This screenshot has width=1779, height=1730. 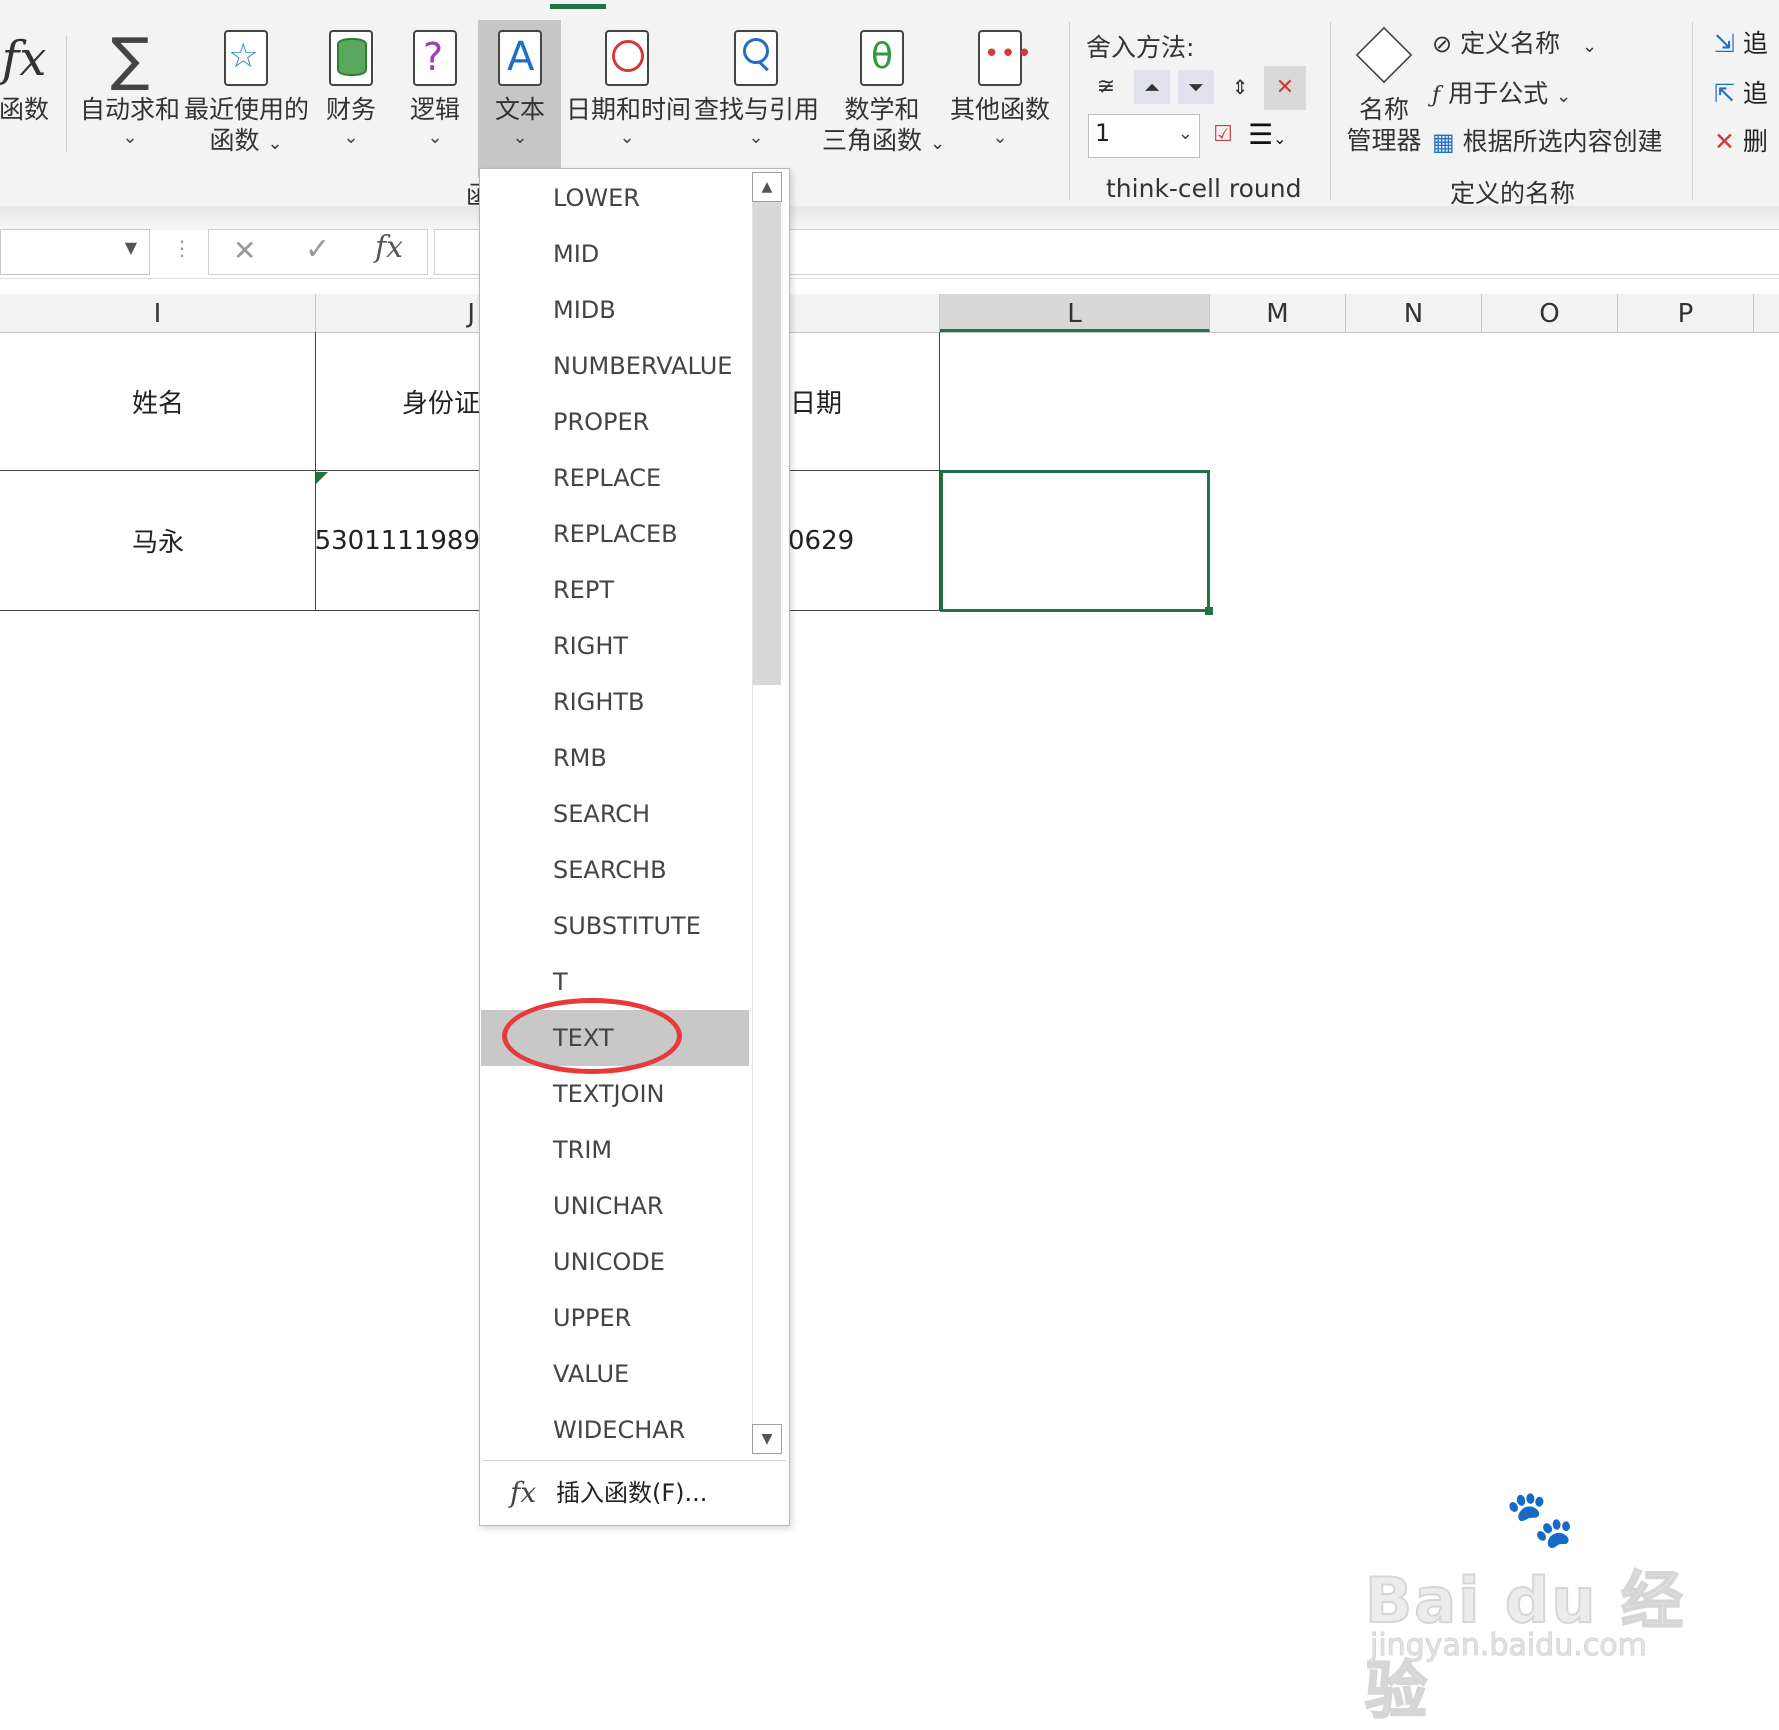 What do you see at coordinates (1204, 188) in the screenshot?
I see `thinkcell-group-label: think-cell round` at bounding box center [1204, 188].